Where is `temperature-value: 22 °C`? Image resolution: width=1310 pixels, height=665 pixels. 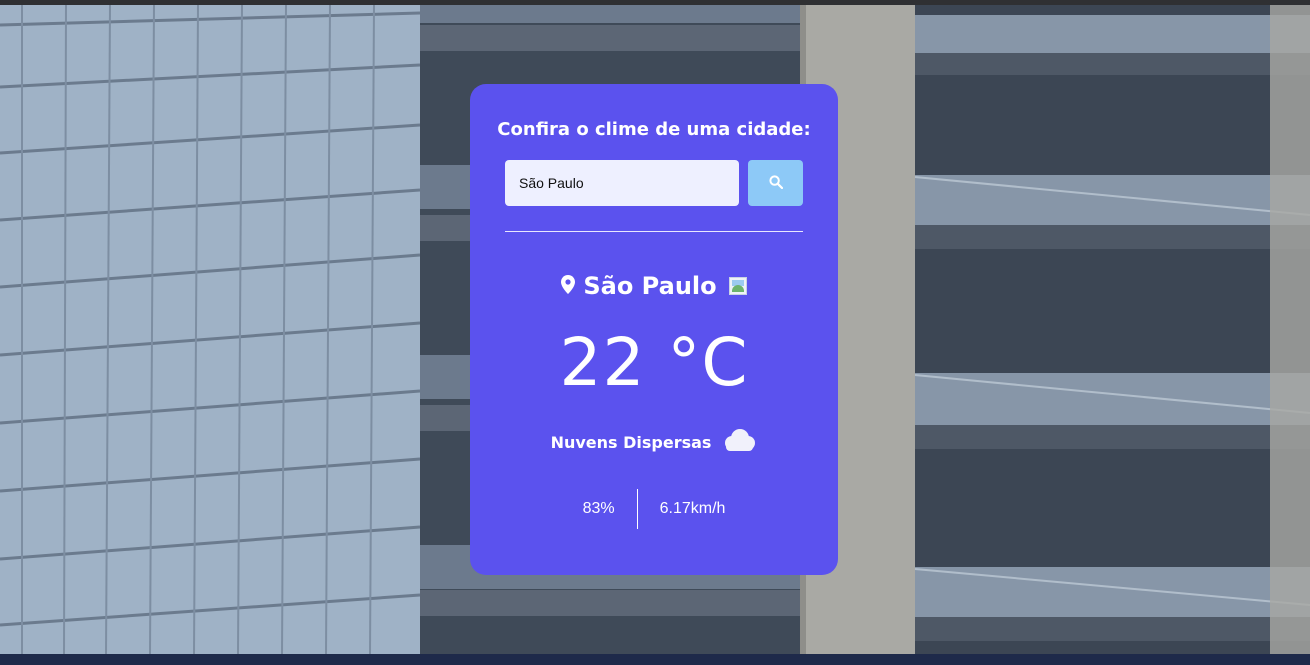 temperature-value: 22 °C is located at coordinates (654, 362).